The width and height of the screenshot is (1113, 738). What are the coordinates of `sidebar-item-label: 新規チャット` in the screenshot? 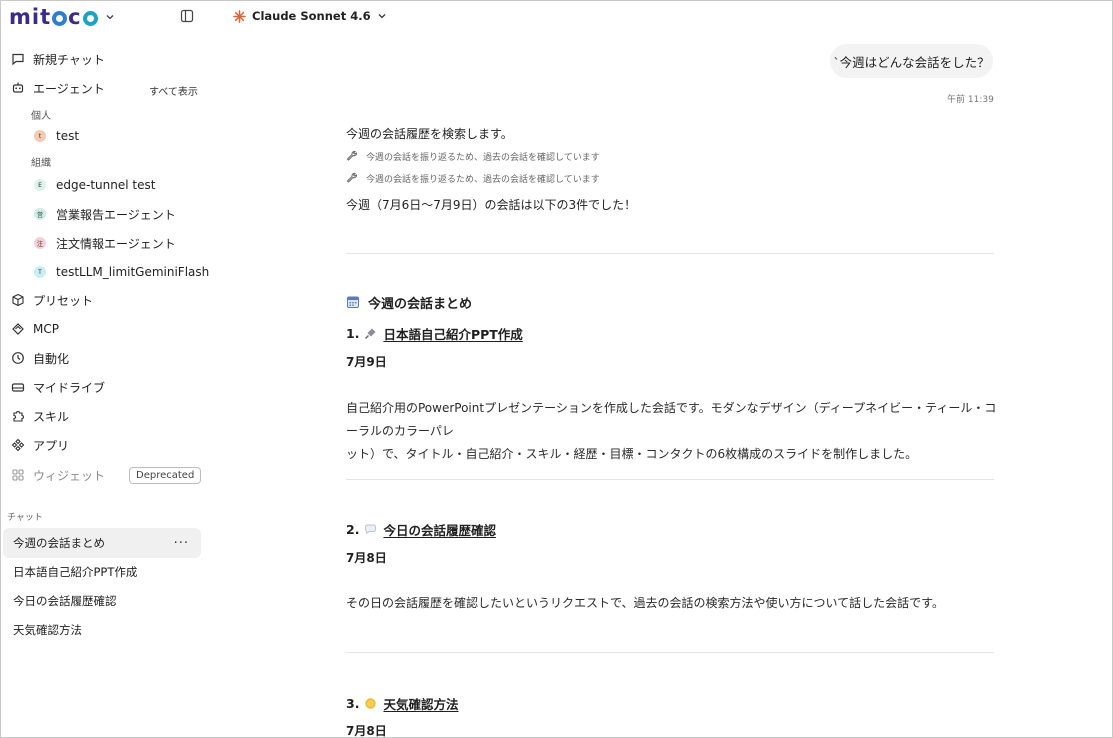 It's located at (69, 59).